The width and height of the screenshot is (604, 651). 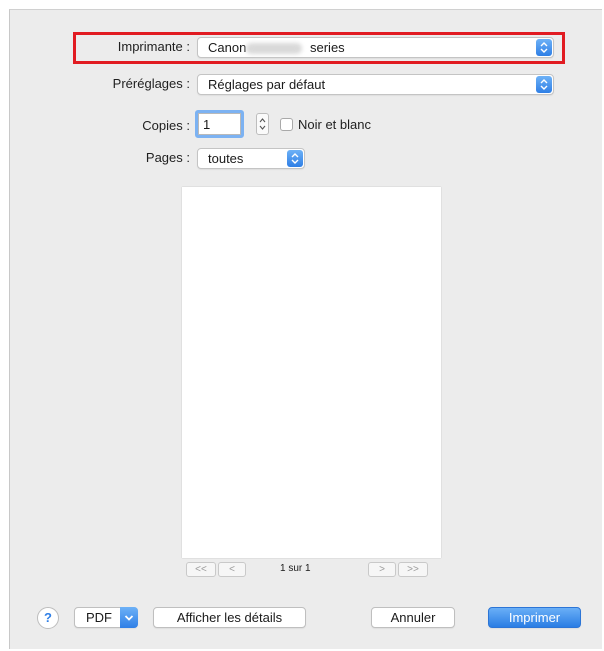 I want to click on first-page-button: <<, so click(x=201, y=569).